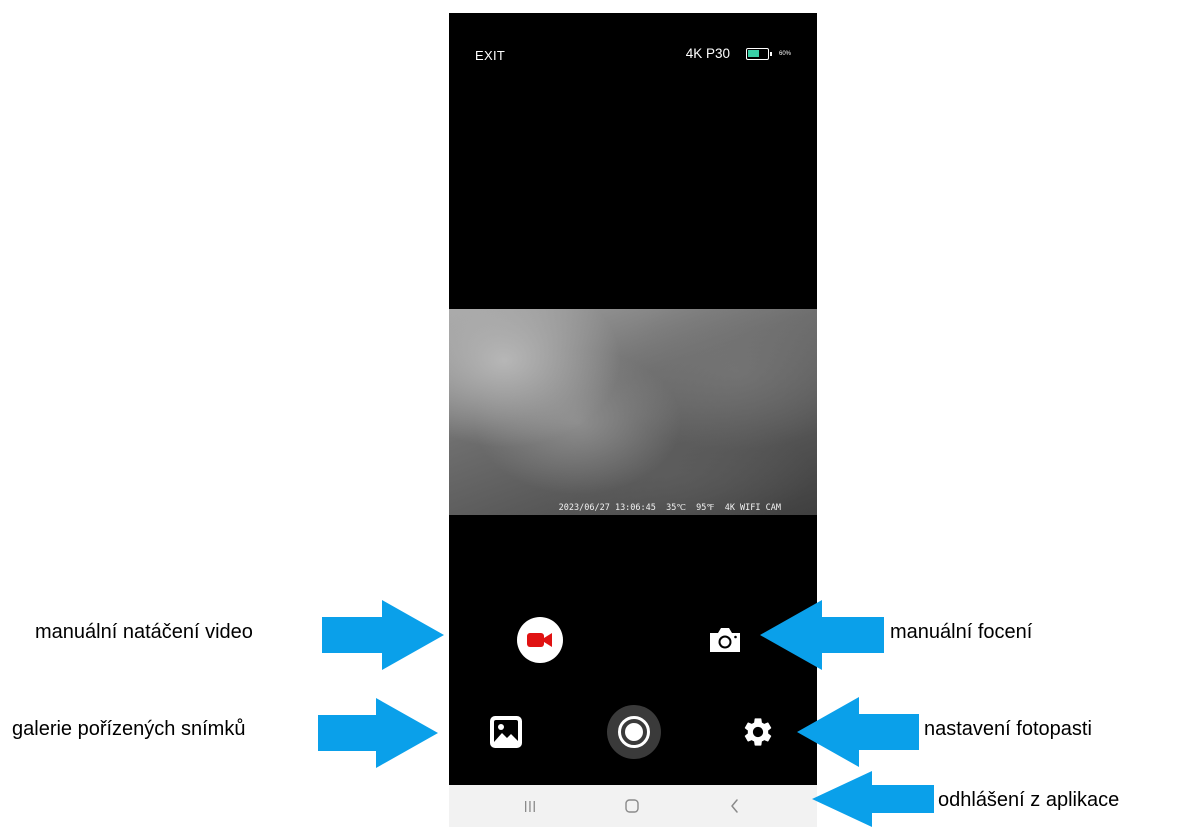 The width and height of the screenshot is (1180, 827). I want to click on resolution-label: 4K P30, so click(707, 53).